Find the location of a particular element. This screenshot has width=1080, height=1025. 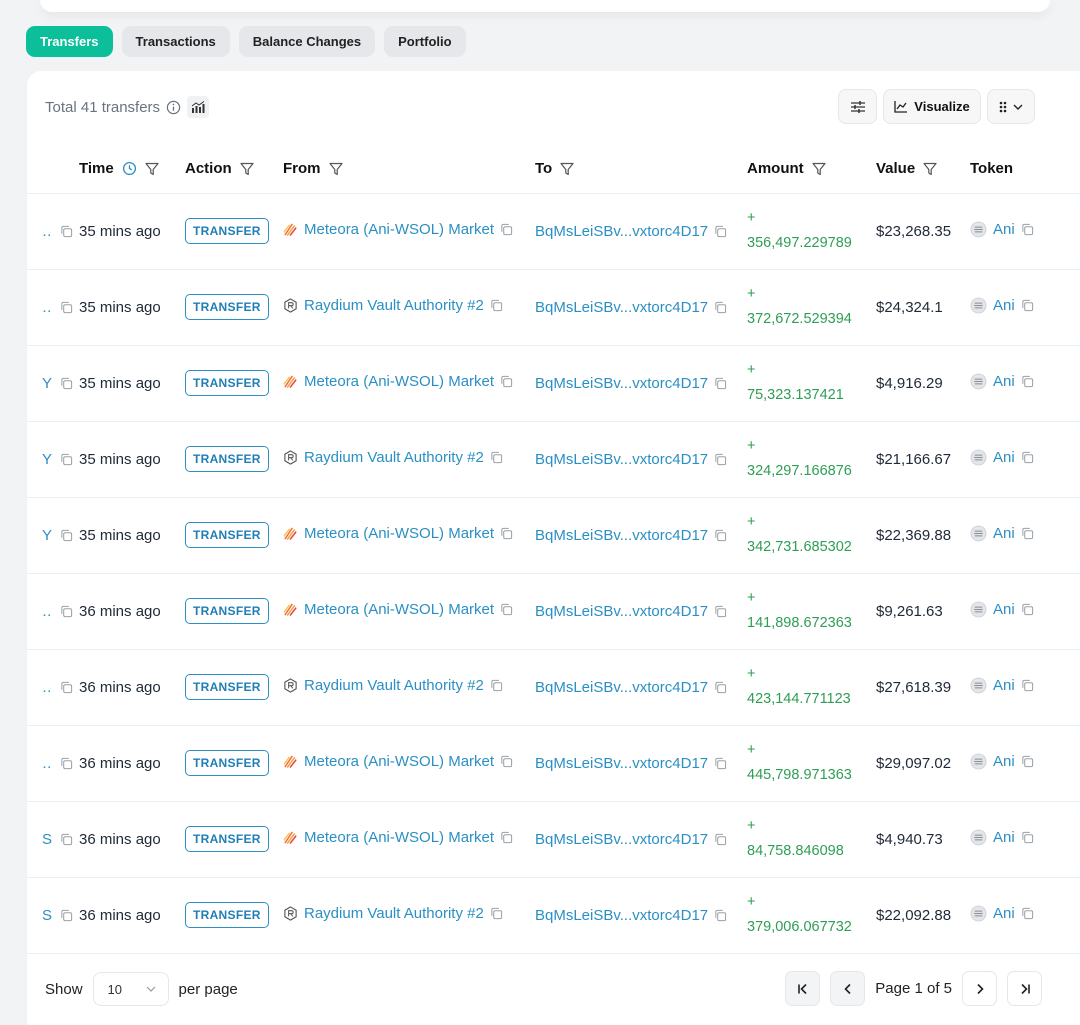

tab-balance-changes: Balance Changes is located at coordinates (307, 41).